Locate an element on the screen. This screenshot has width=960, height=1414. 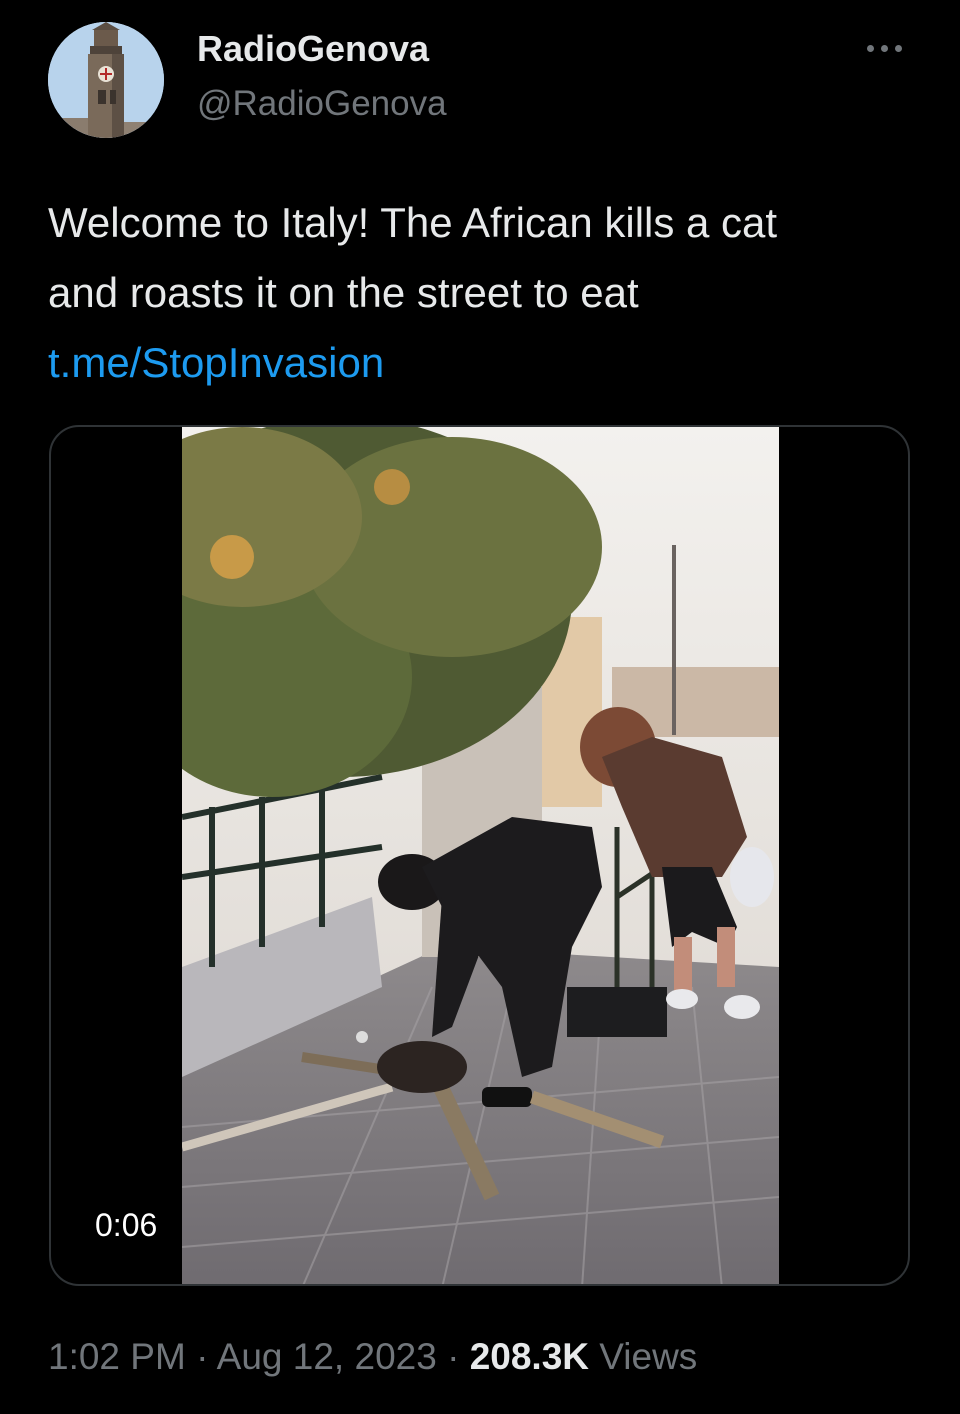
more-options-button is located at coordinates (884, 48).